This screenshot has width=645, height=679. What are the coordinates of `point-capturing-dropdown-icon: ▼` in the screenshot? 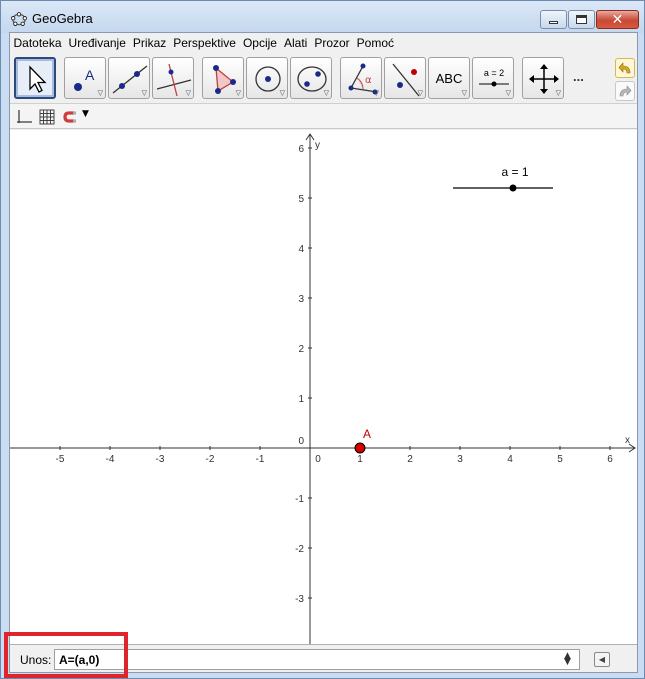 It's located at (85, 114).